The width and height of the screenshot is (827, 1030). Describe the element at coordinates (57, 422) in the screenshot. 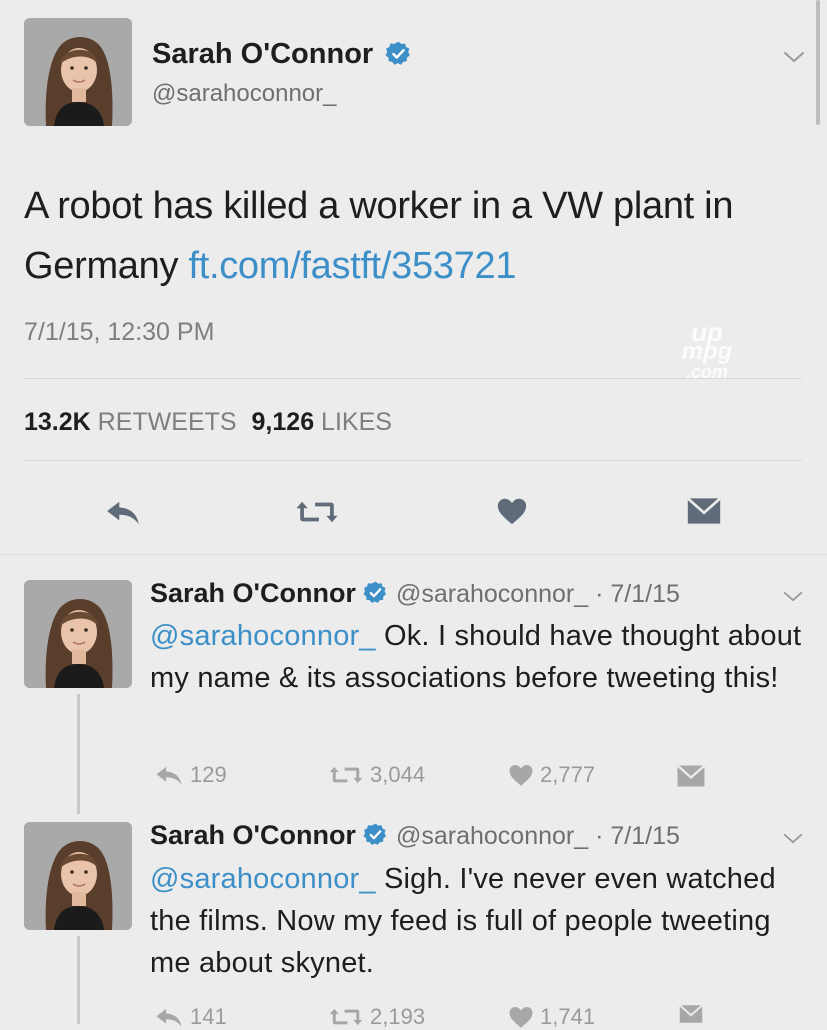

I see `retweets-count: 13.2K` at that location.